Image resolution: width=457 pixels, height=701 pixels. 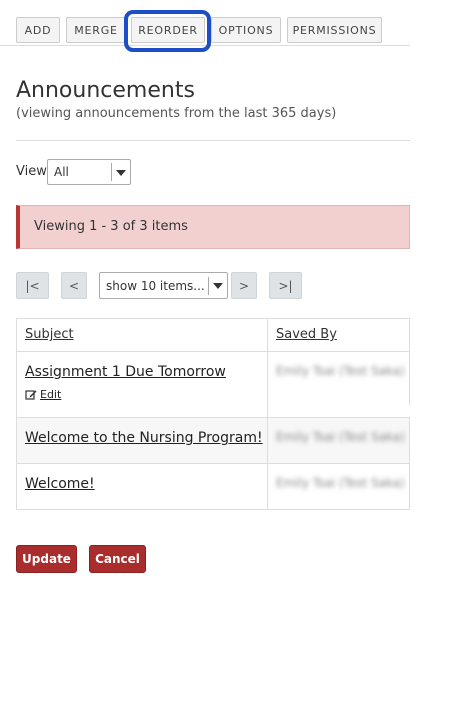 I want to click on reorder-highlight, so click(x=167, y=31).